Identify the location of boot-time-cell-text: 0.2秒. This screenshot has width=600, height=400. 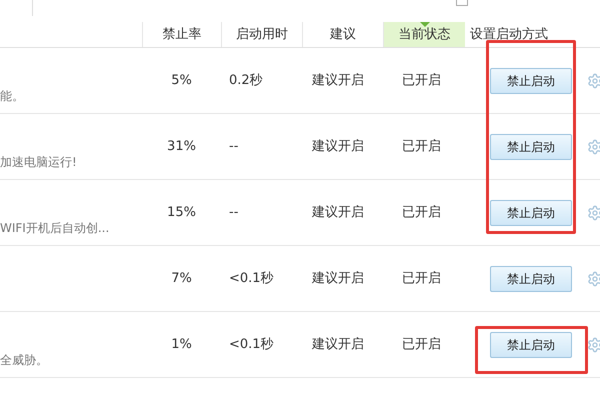
(246, 81).